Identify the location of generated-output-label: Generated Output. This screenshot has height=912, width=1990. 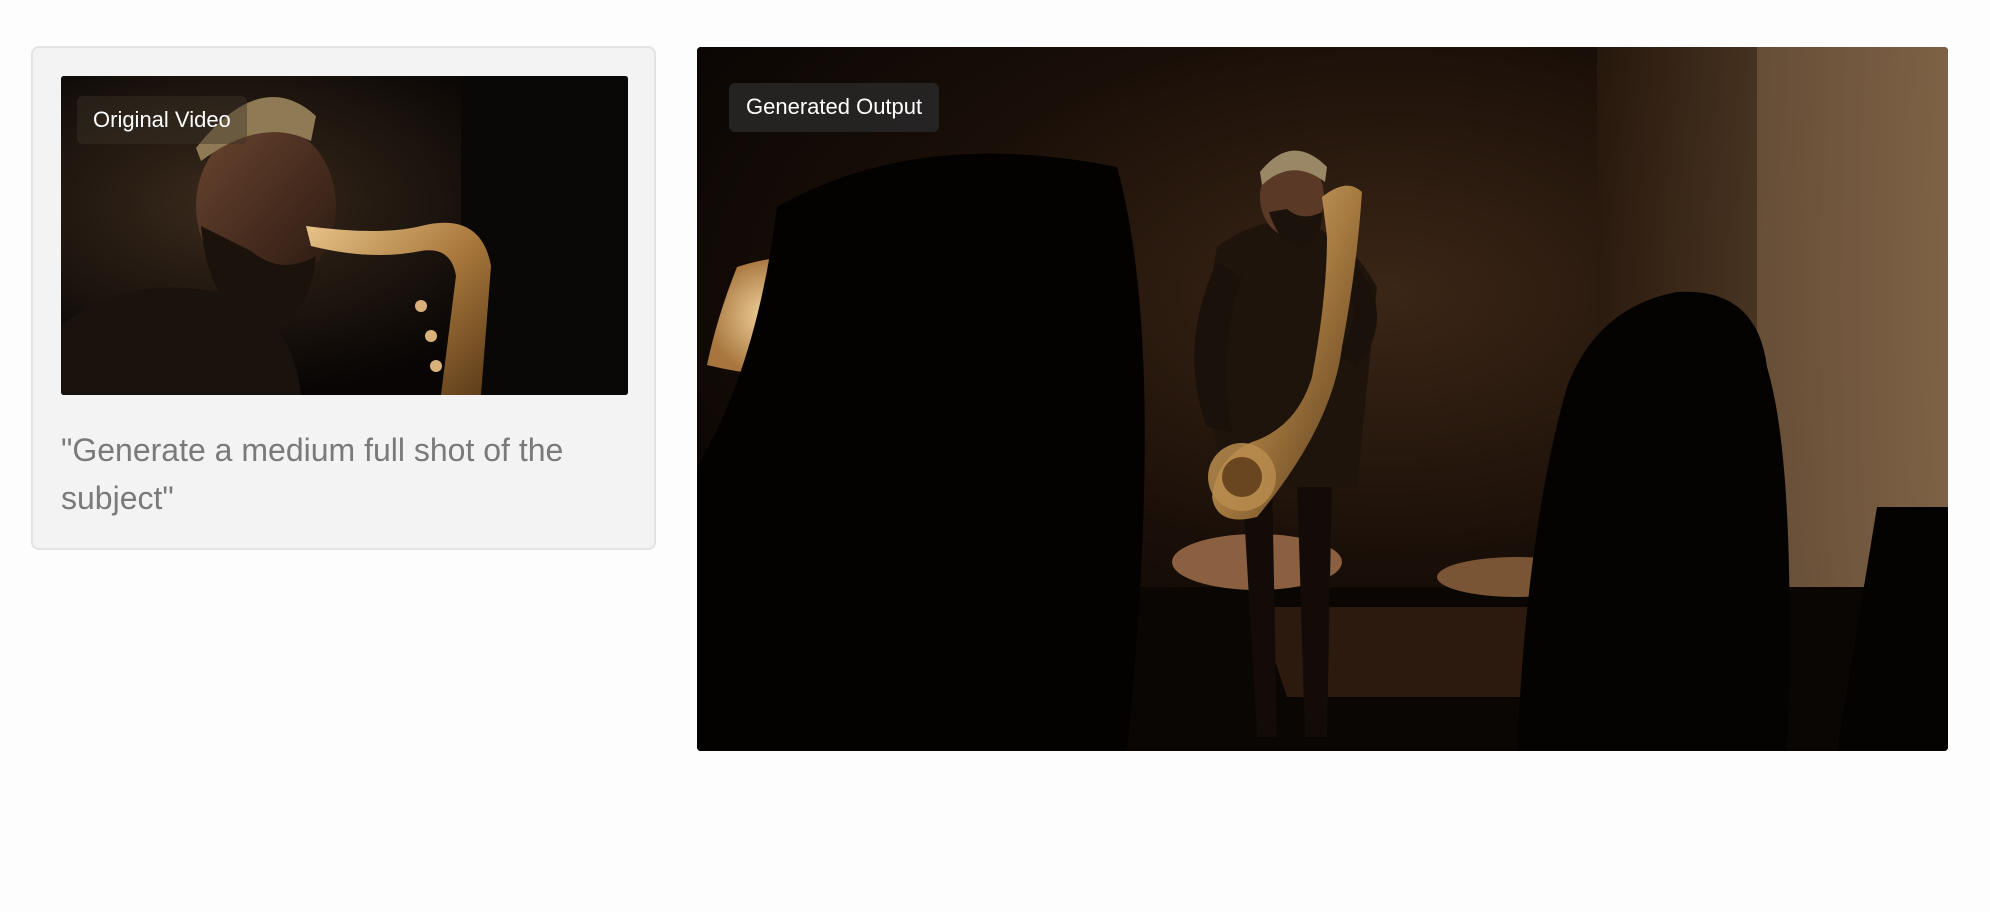
(834, 107).